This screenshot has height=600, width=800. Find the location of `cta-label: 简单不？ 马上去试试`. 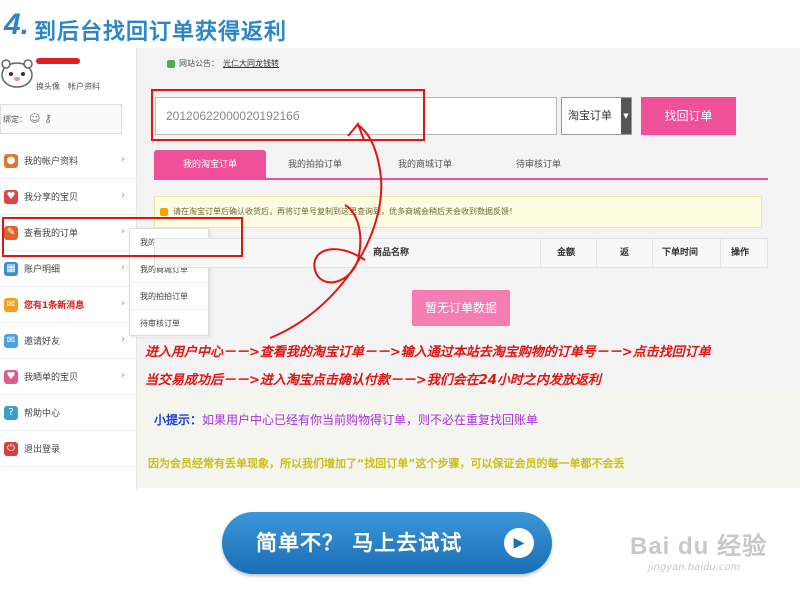

cta-label: 简单不？ 马上去试试 is located at coordinates (359, 543).